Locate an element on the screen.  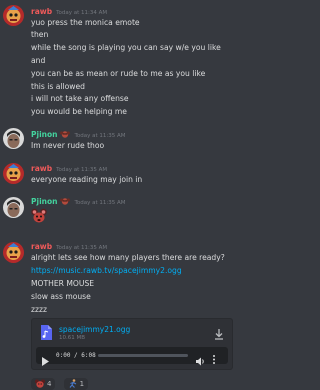
playback-time: 0:00 / 6:08 is located at coordinates (76, 355).